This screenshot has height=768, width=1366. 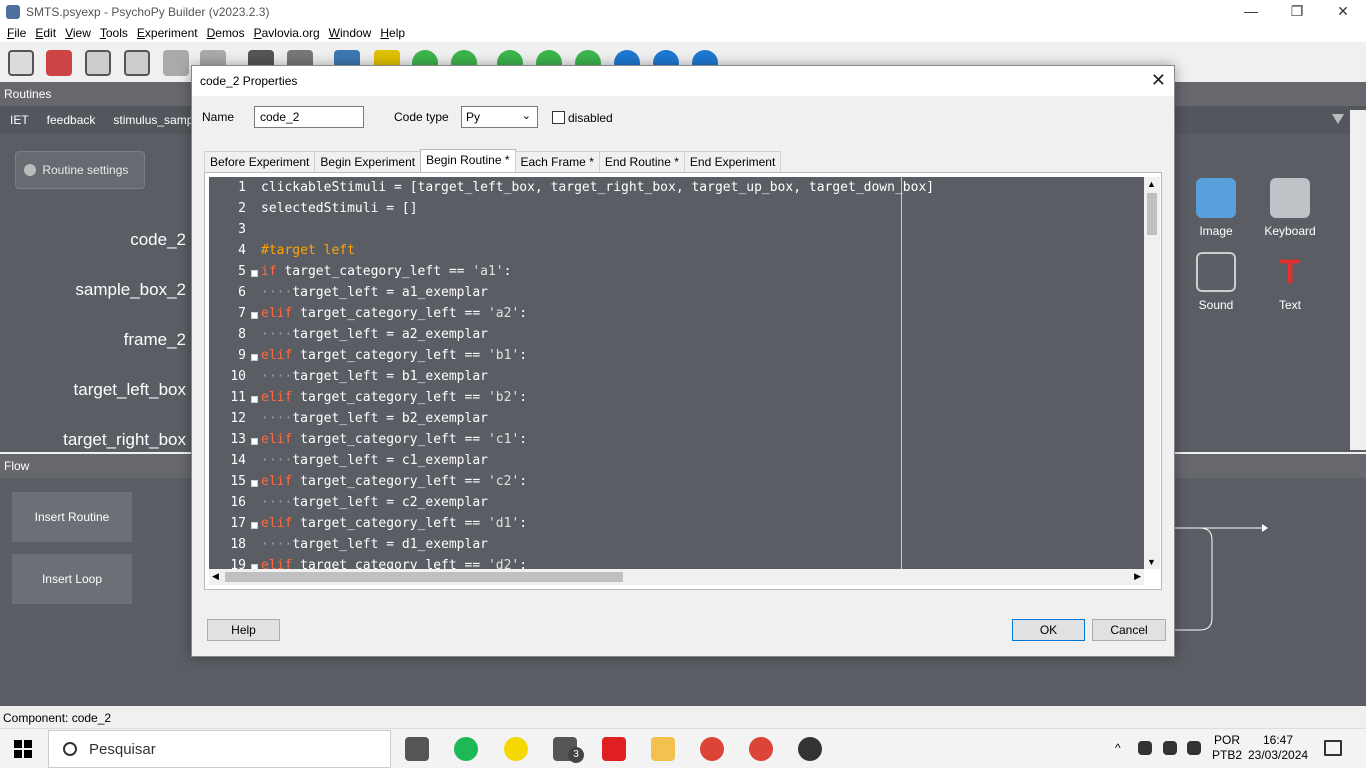 What do you see at coordinates (72, 579) in the screenshot?
I see `insert-loop-button: Insert Loop` at bounding box center [72, 579].